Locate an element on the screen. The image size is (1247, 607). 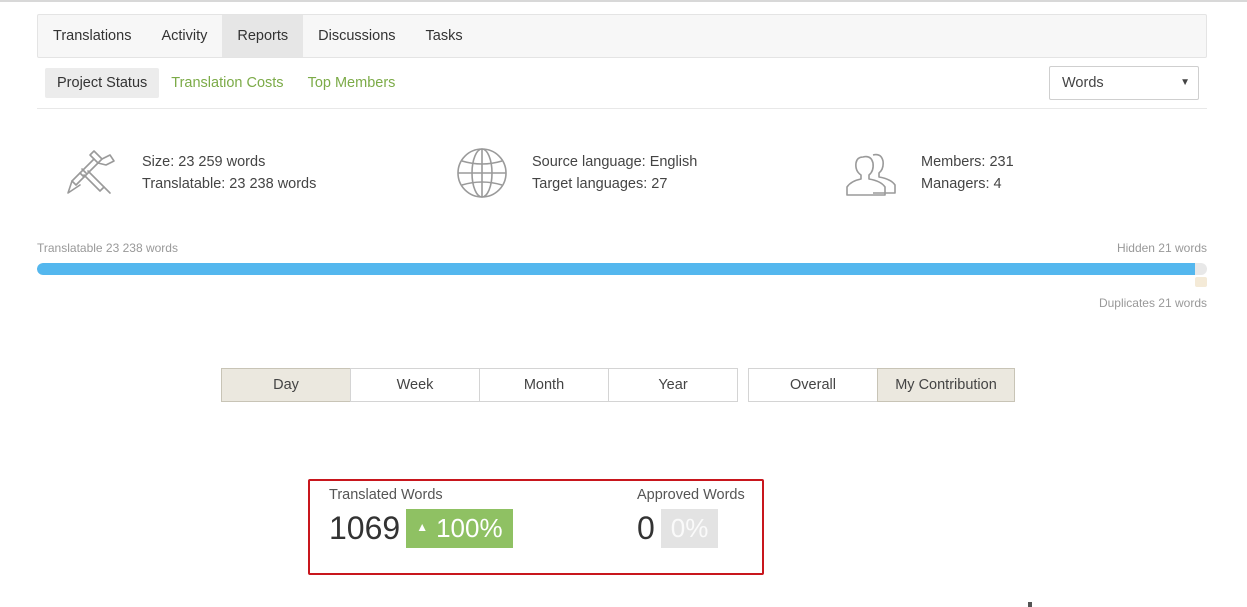
progress-bar is located at coordinates (622, 269).